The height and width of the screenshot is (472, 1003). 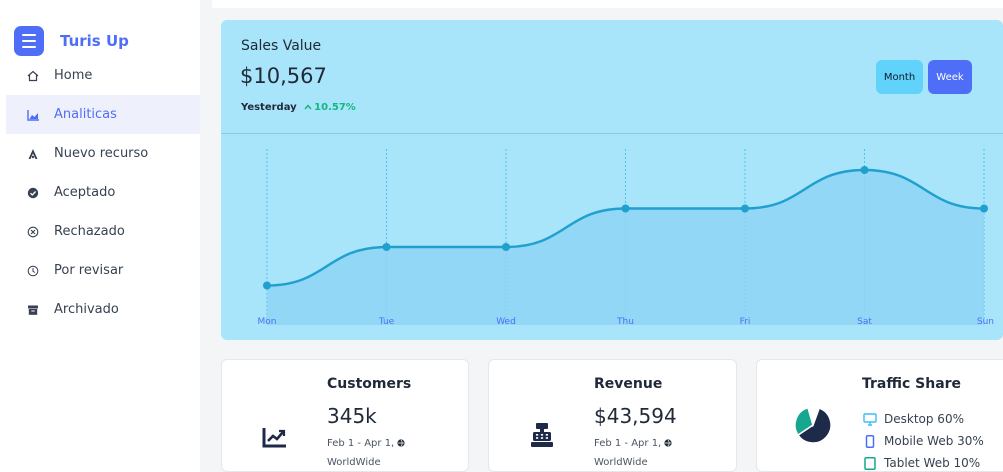 What do you see at coordinates (33, 232) in the screenshot?
I see `x-circle-icon` at bounding box center [33, 232].